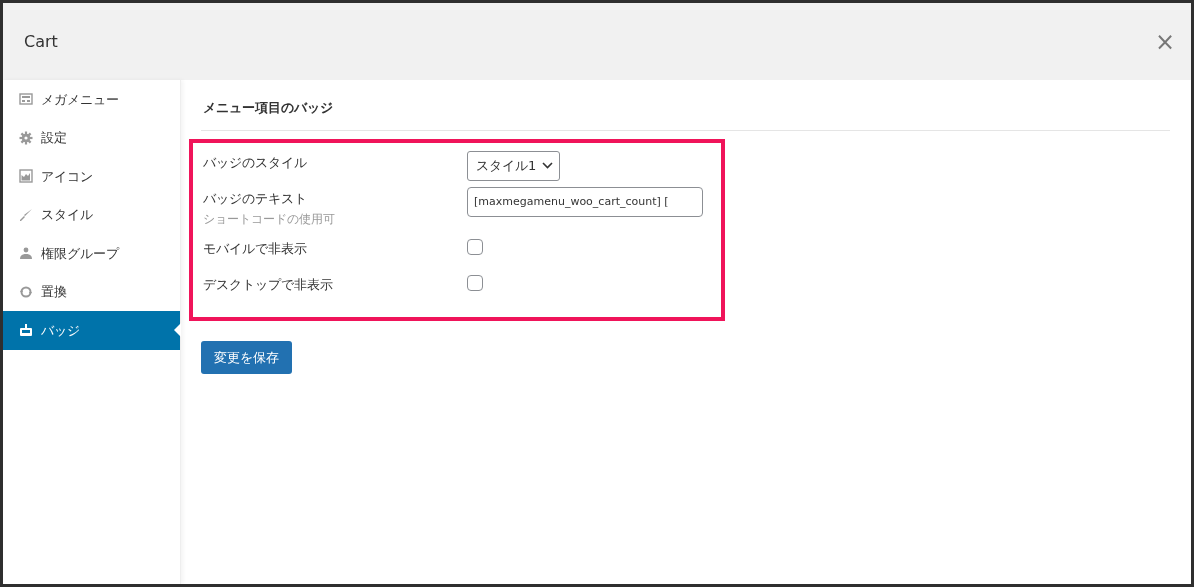  Describe the element at coordinates (91, 253) in the screenshot. I see `sidebar-item: 権限グループ` at that location.